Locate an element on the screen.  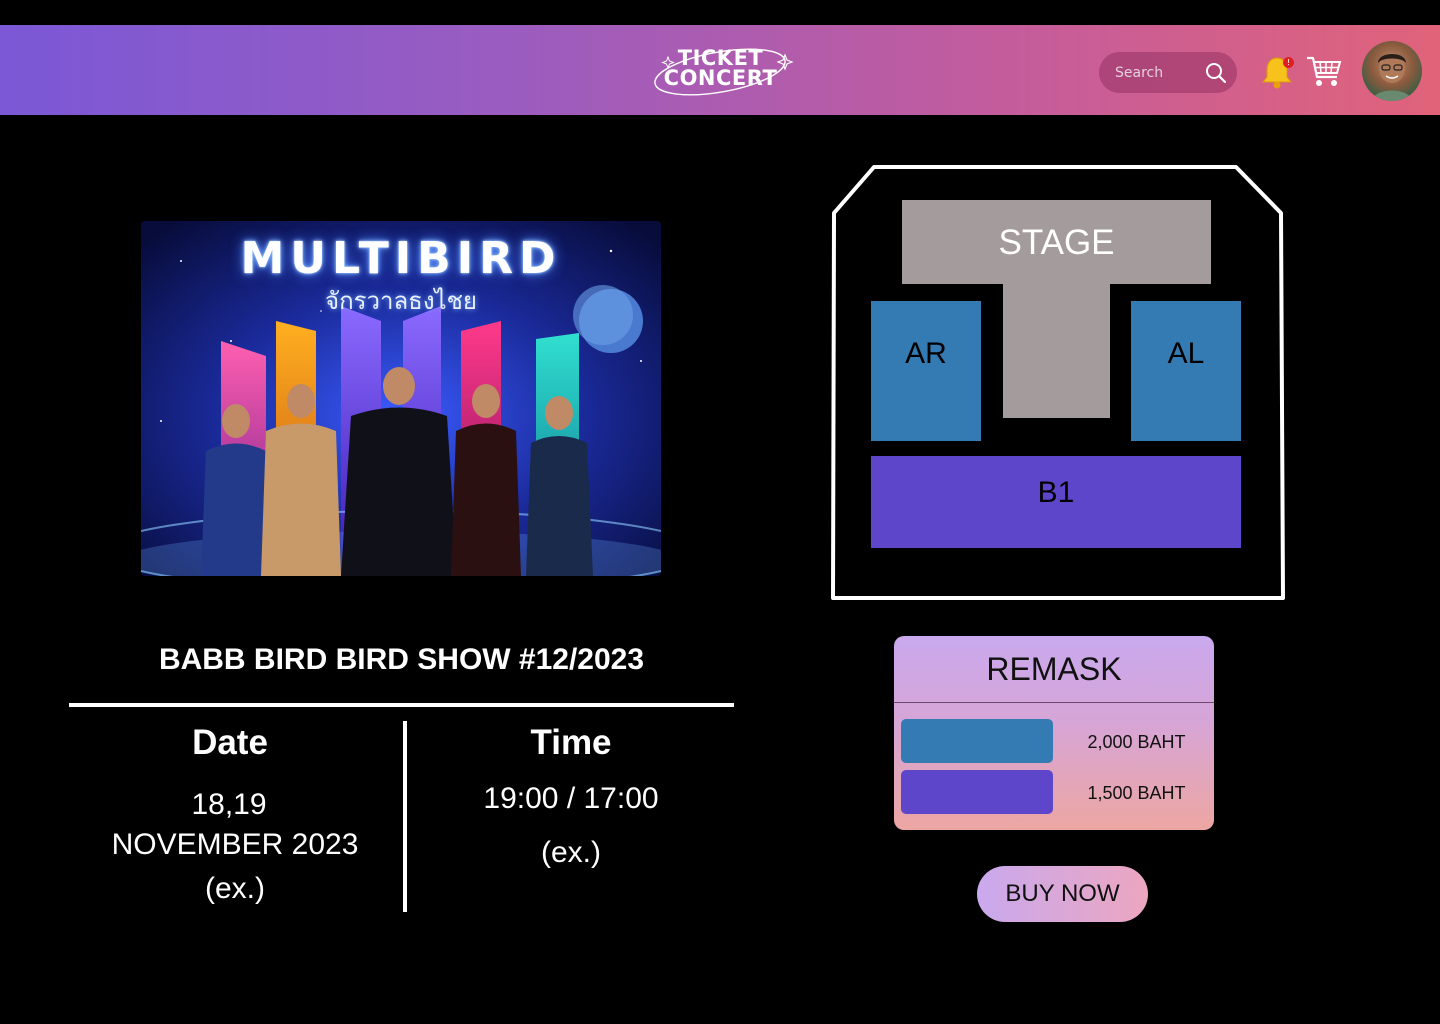
user-avatar is located at coordinates (1392, 71).